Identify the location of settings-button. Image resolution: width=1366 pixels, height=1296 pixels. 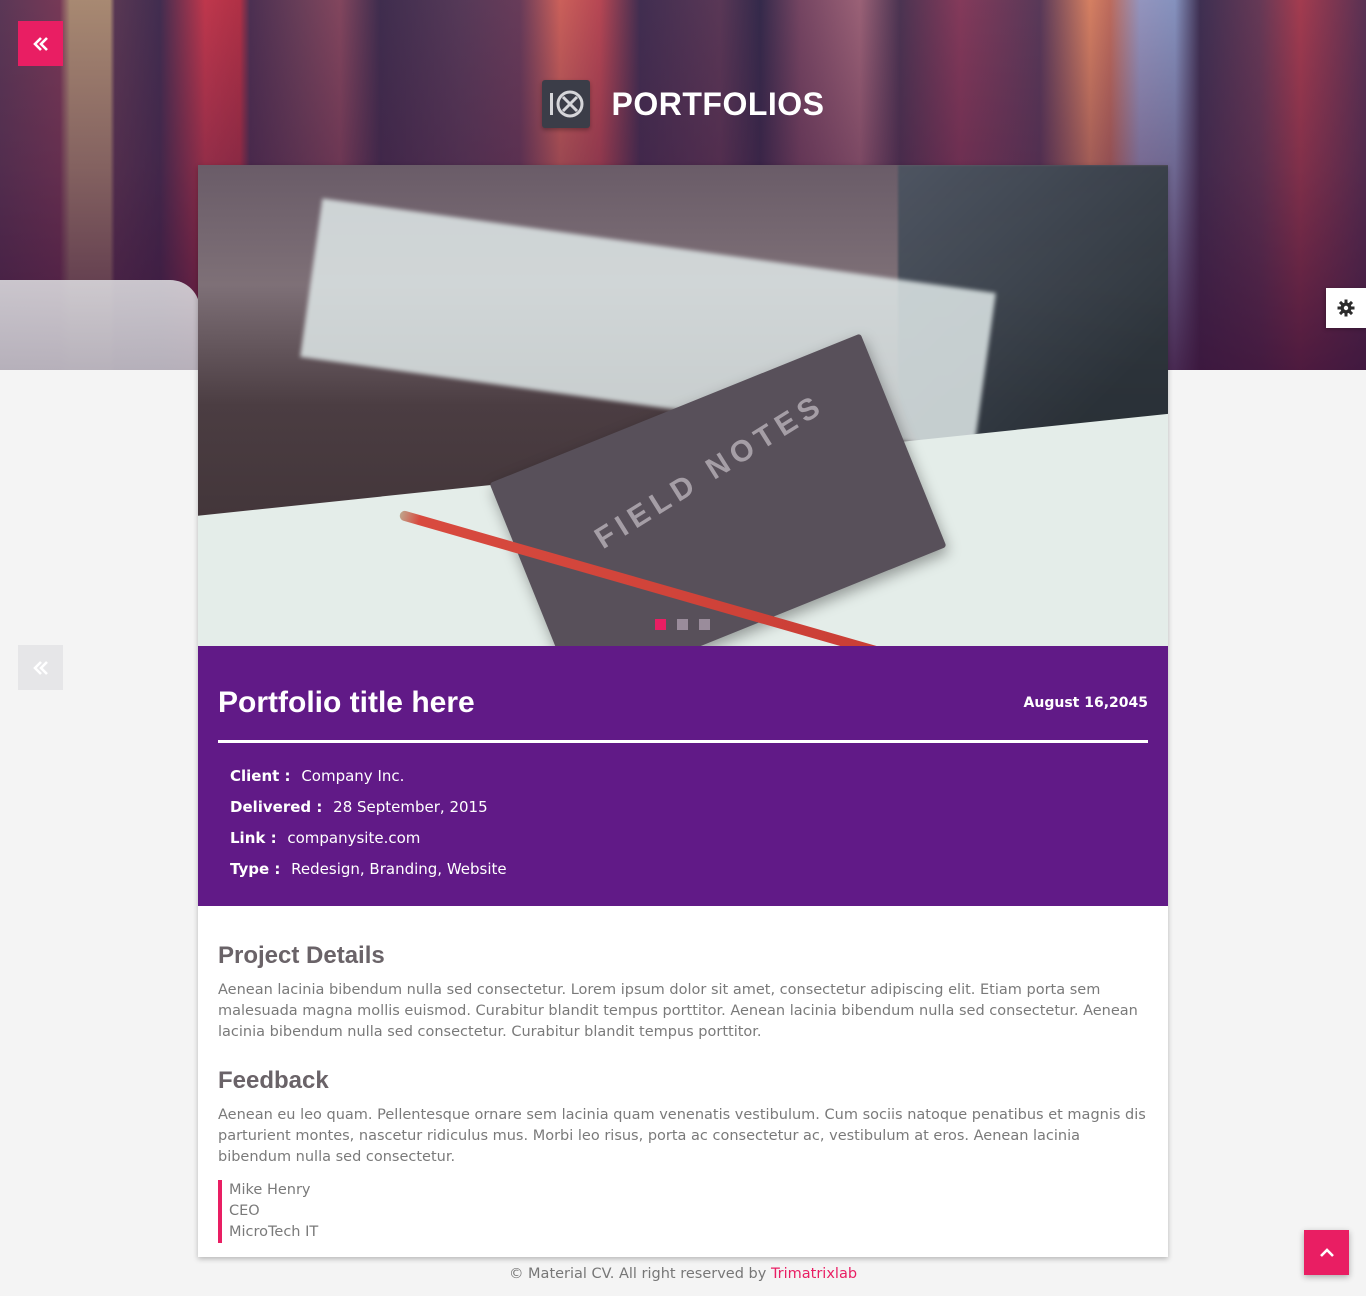
(1346, 308).